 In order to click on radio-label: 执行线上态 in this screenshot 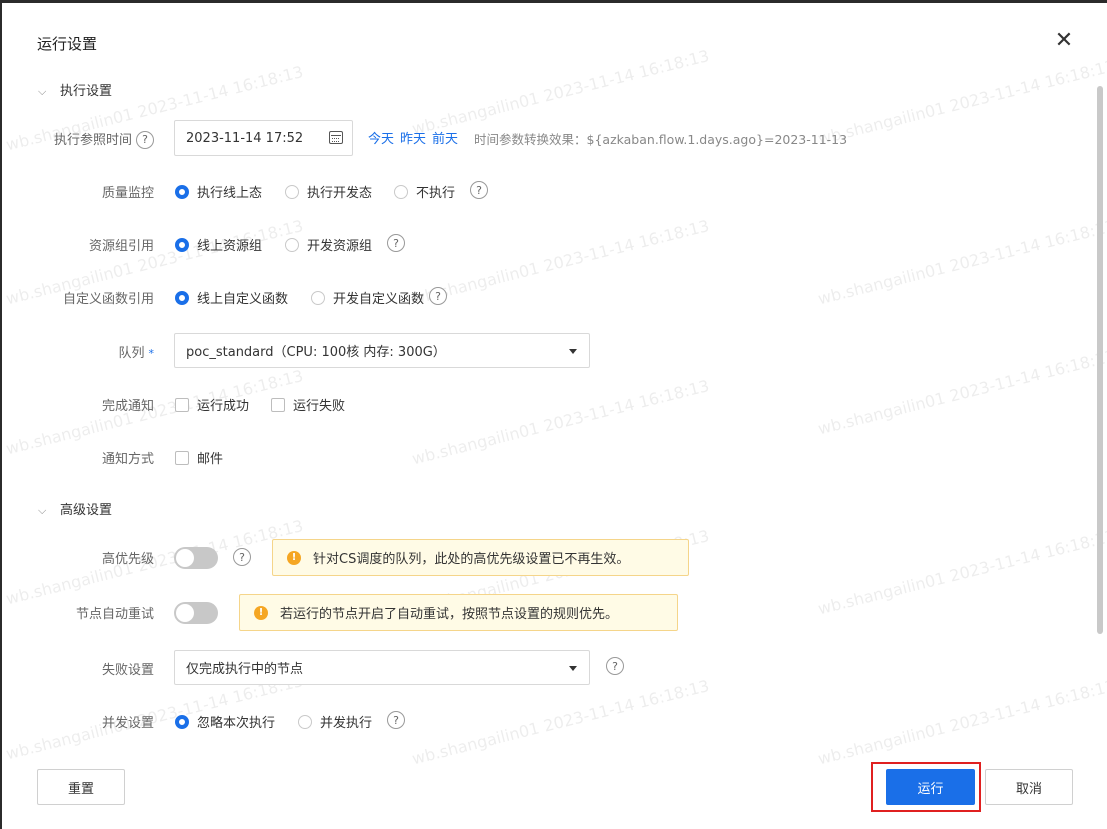, I will do `click(230, 193)`.